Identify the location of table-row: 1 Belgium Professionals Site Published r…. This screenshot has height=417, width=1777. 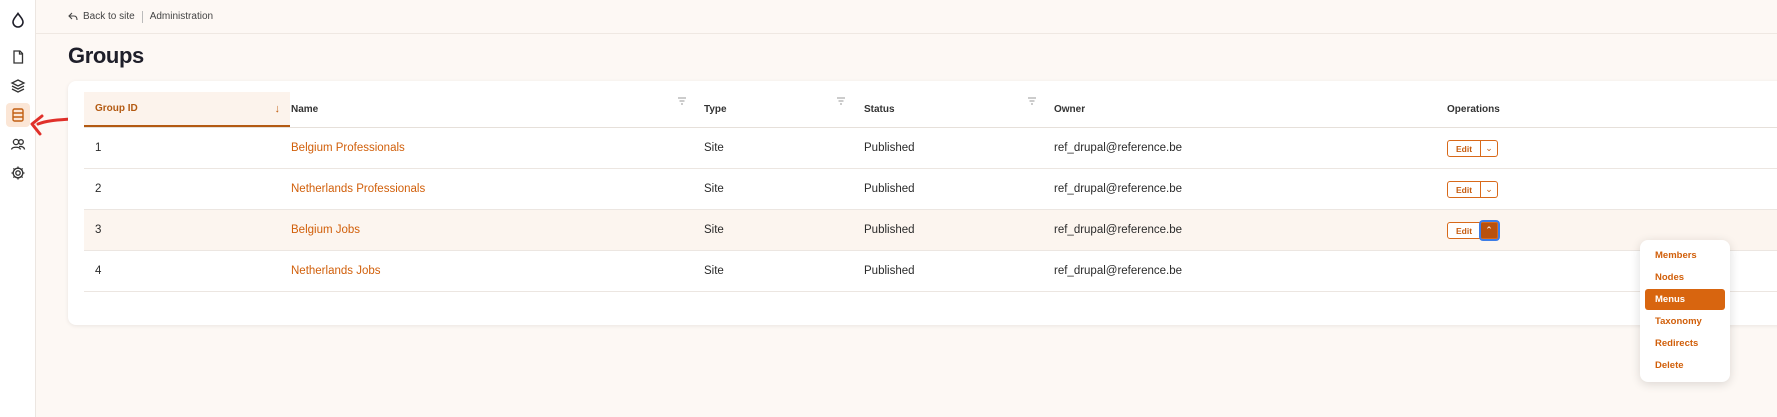
(930, 148).